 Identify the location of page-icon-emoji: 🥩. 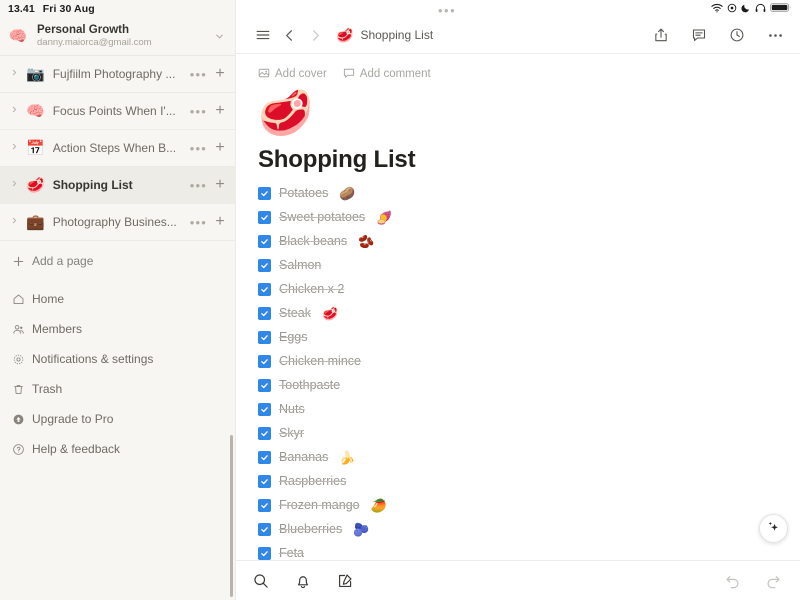
(529, 113).